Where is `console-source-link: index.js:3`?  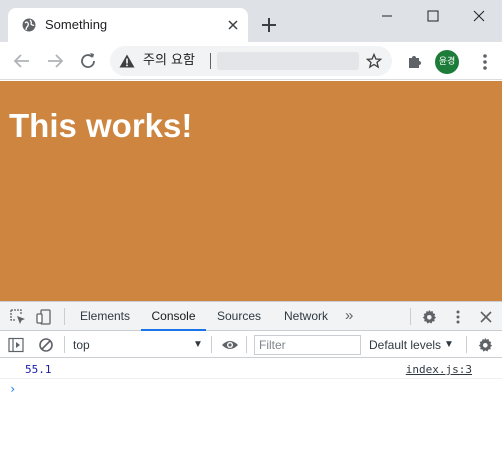
console-source-link: index.js:3 is located at coordinates (439, 369).